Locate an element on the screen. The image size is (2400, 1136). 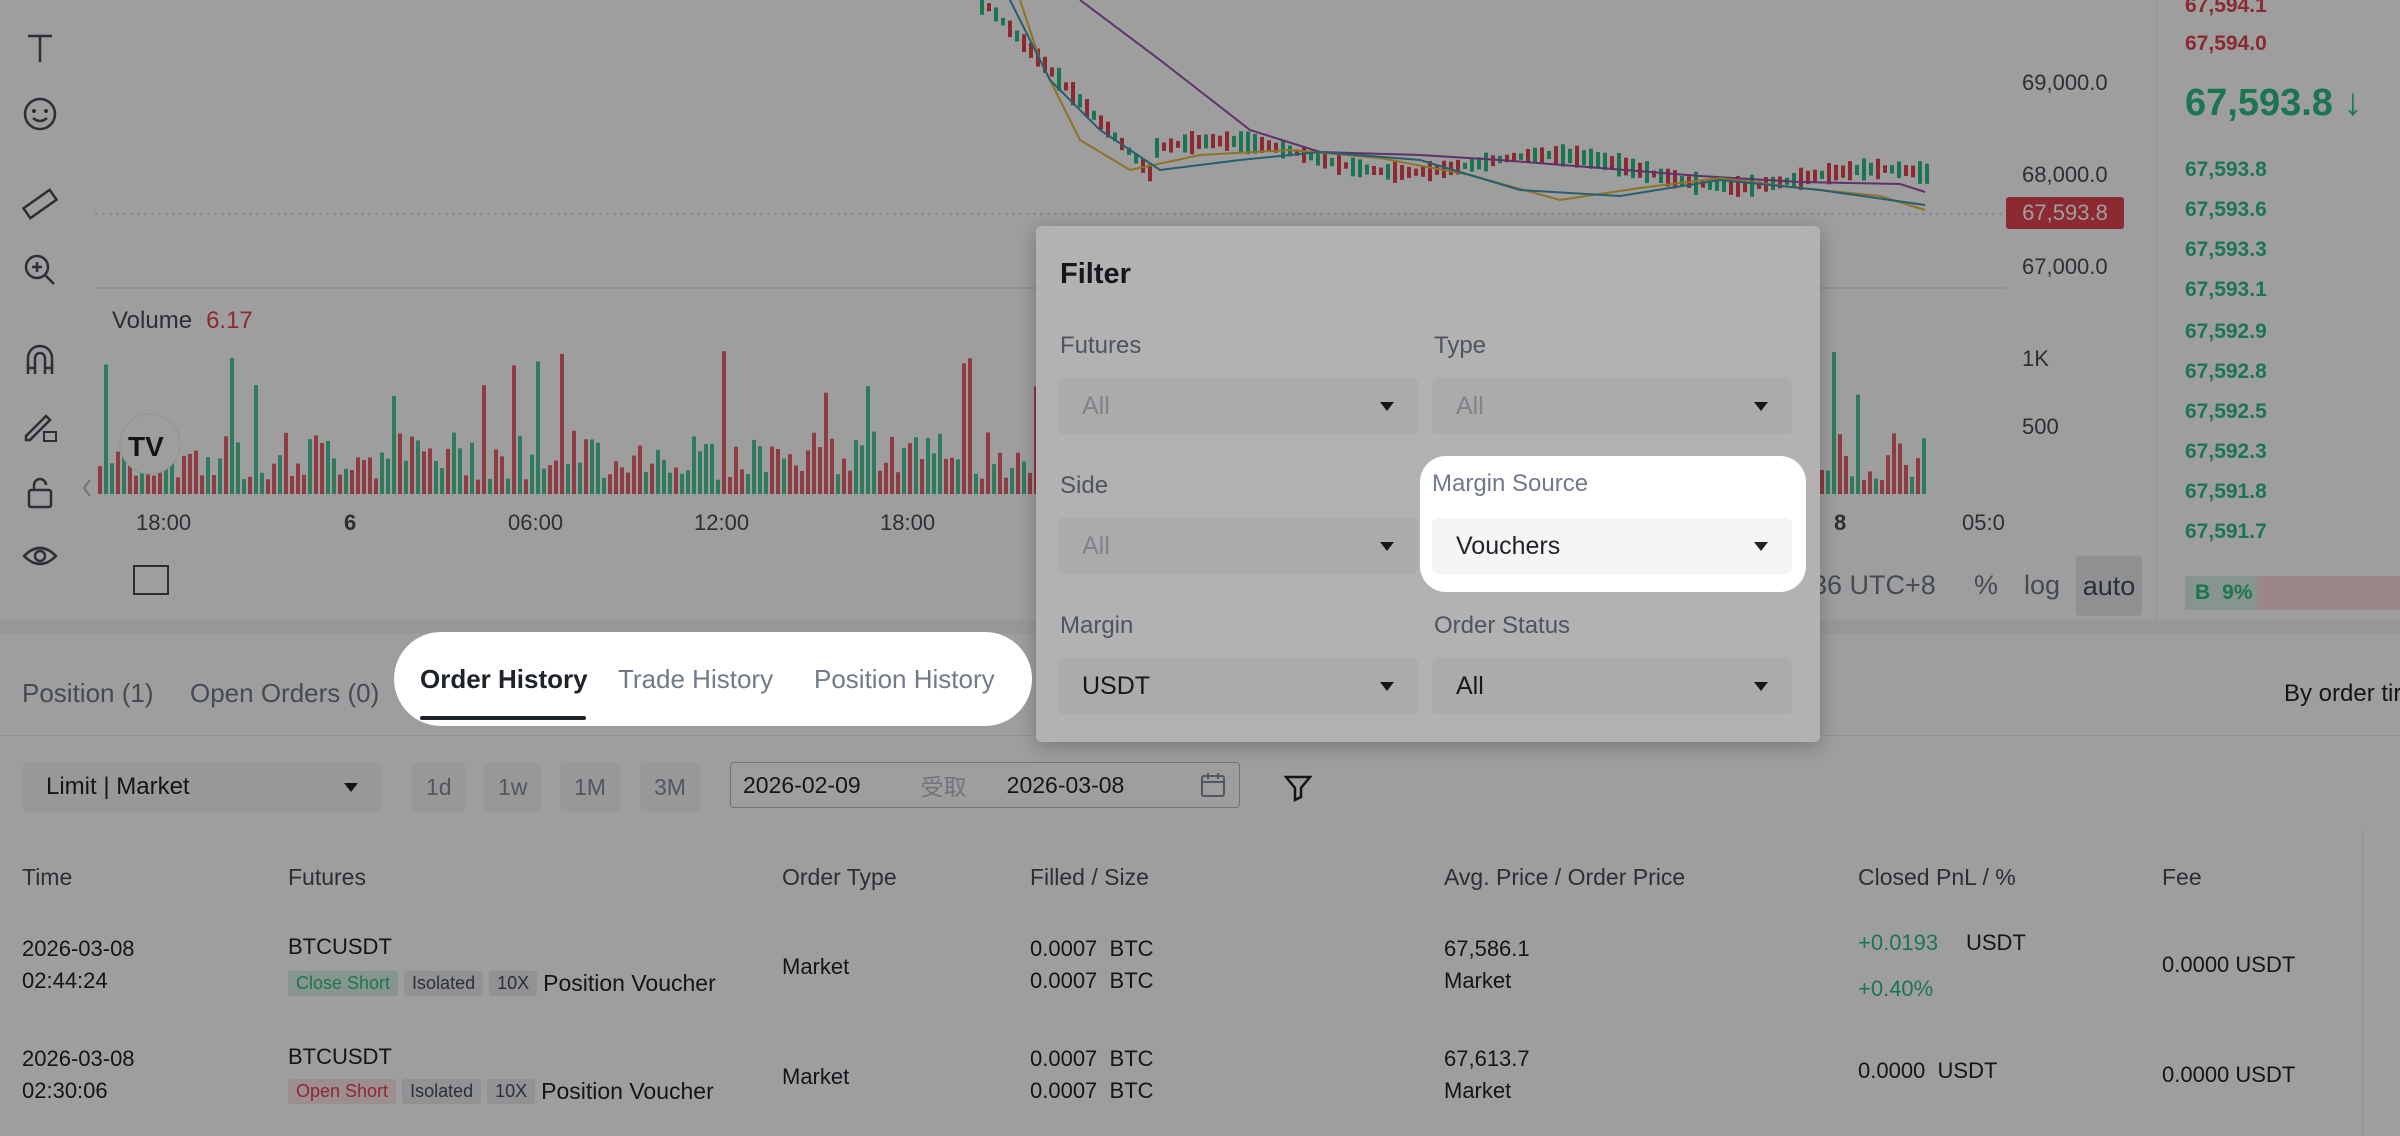
futures-select: All is located at coordinates (1238, 406).